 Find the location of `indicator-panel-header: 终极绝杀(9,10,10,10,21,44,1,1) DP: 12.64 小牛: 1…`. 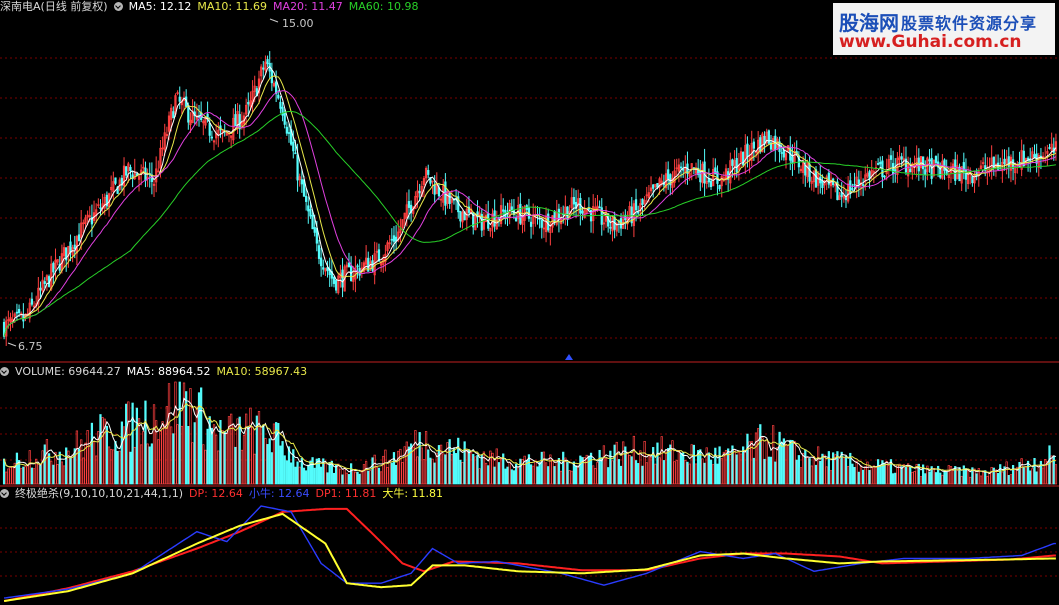

indicator-panel-header: 终极绝杀(9,10,10,10,21,44,1,1) DP: 12.64 小牛: 1… is located at coordinates (227, 494).